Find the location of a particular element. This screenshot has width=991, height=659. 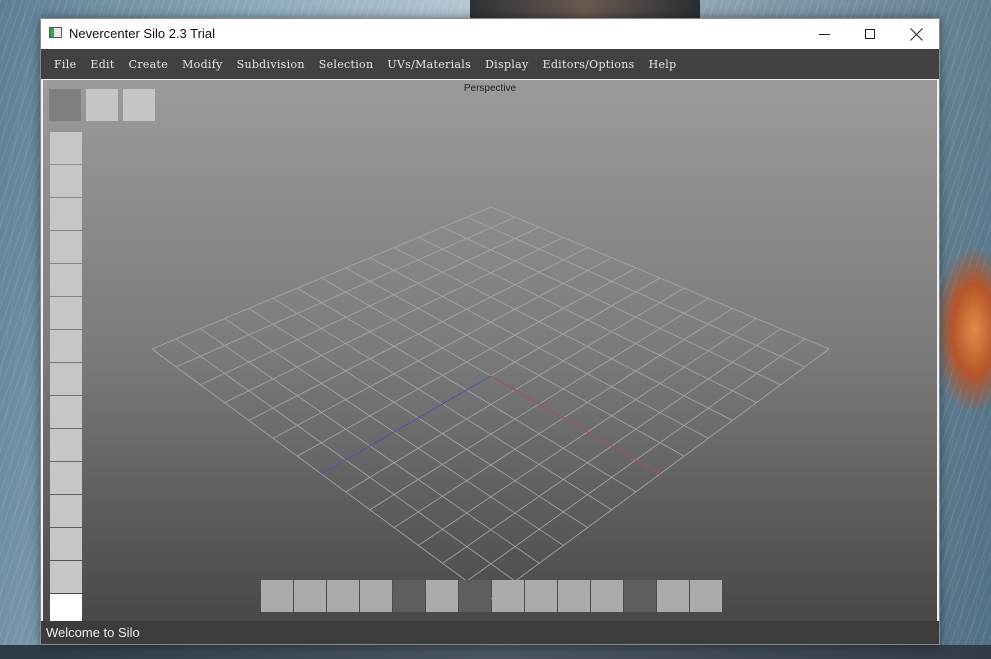

menu-file: File is located at coordinates (65, 64).